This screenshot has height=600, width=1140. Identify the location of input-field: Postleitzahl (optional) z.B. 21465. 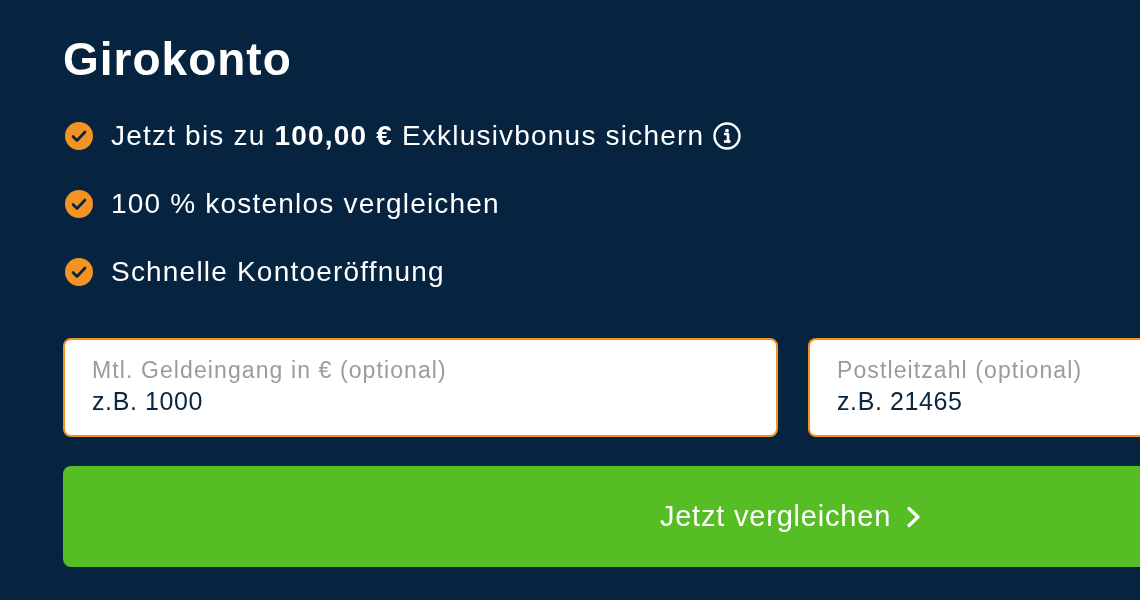
(974, 387).